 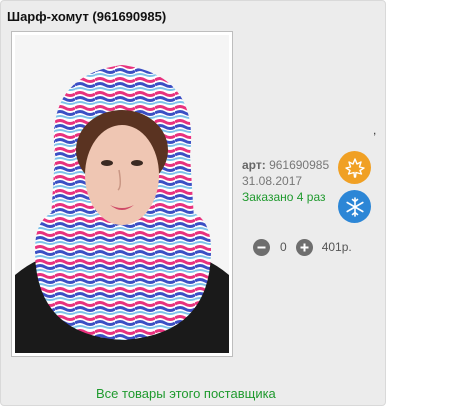 I want to click on winter-season-badge, so click(x=354, y=206).